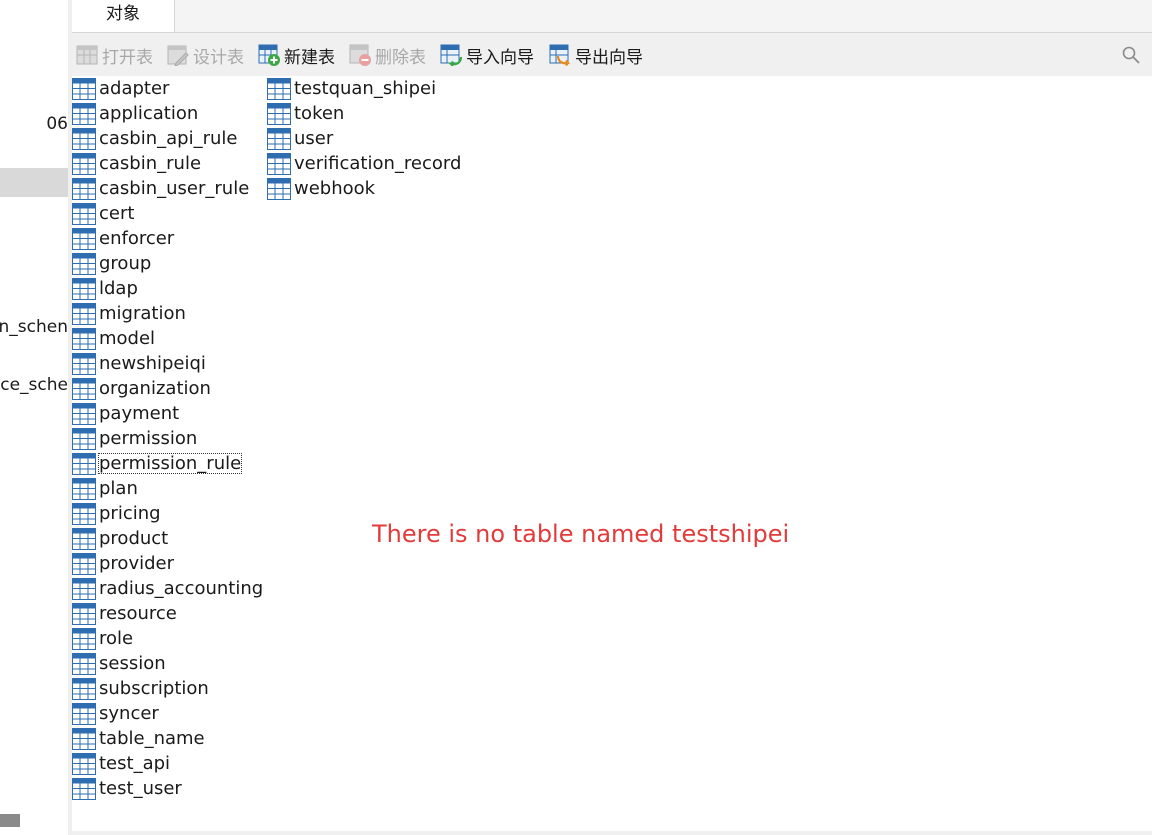 The height and width of the screenshot is (835, 1152). I want to click on tab-strip: 对象, so click(612, 16).